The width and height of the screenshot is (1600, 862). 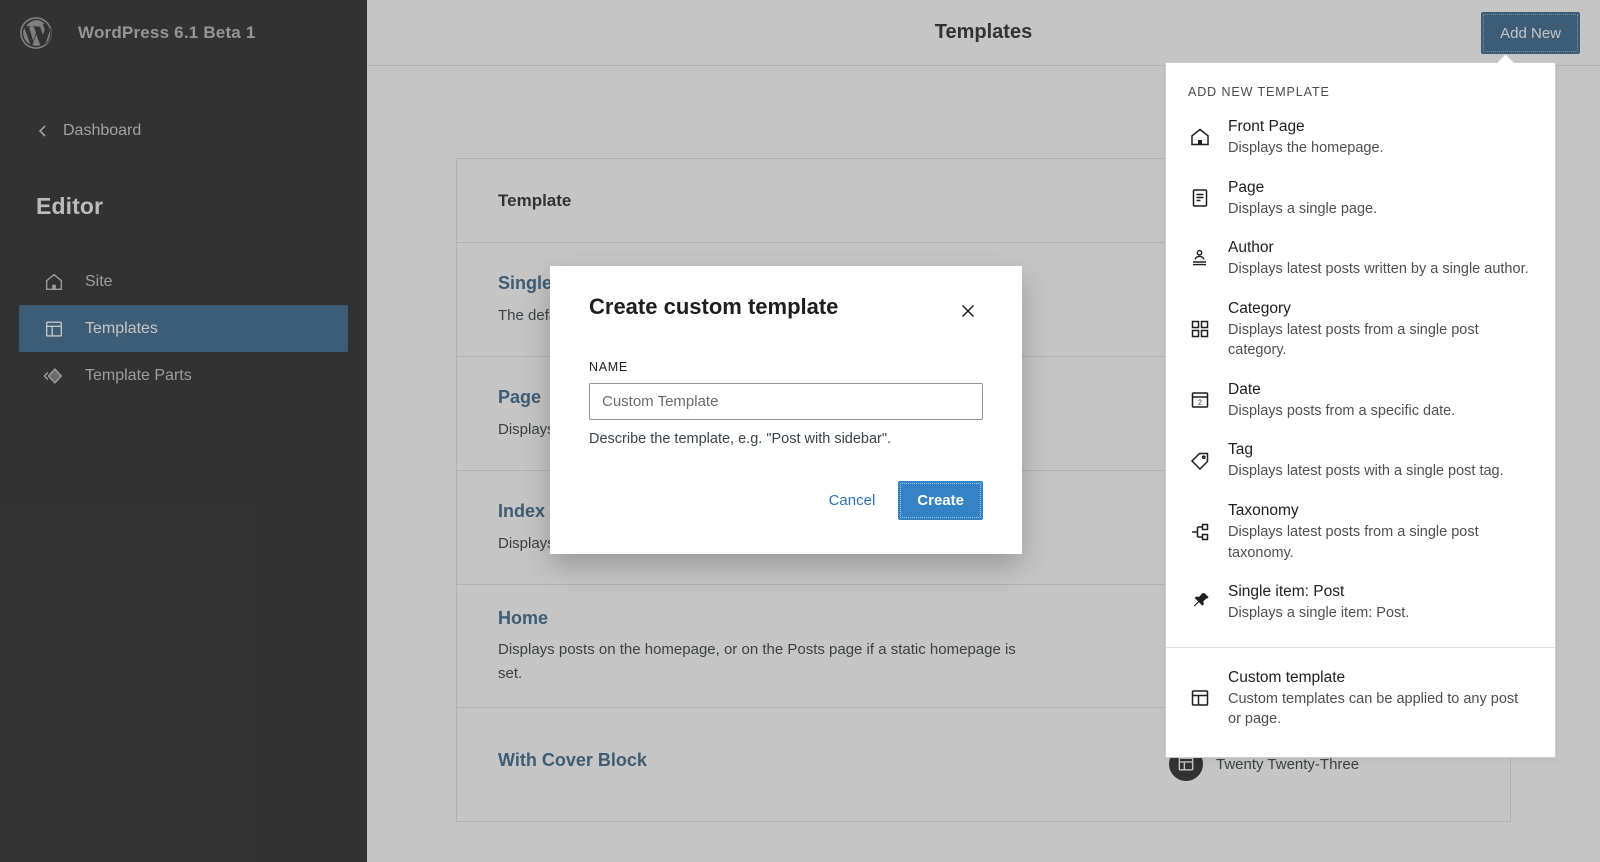 I want to click on name-field-label: NAME, so click(x=608, y=367).